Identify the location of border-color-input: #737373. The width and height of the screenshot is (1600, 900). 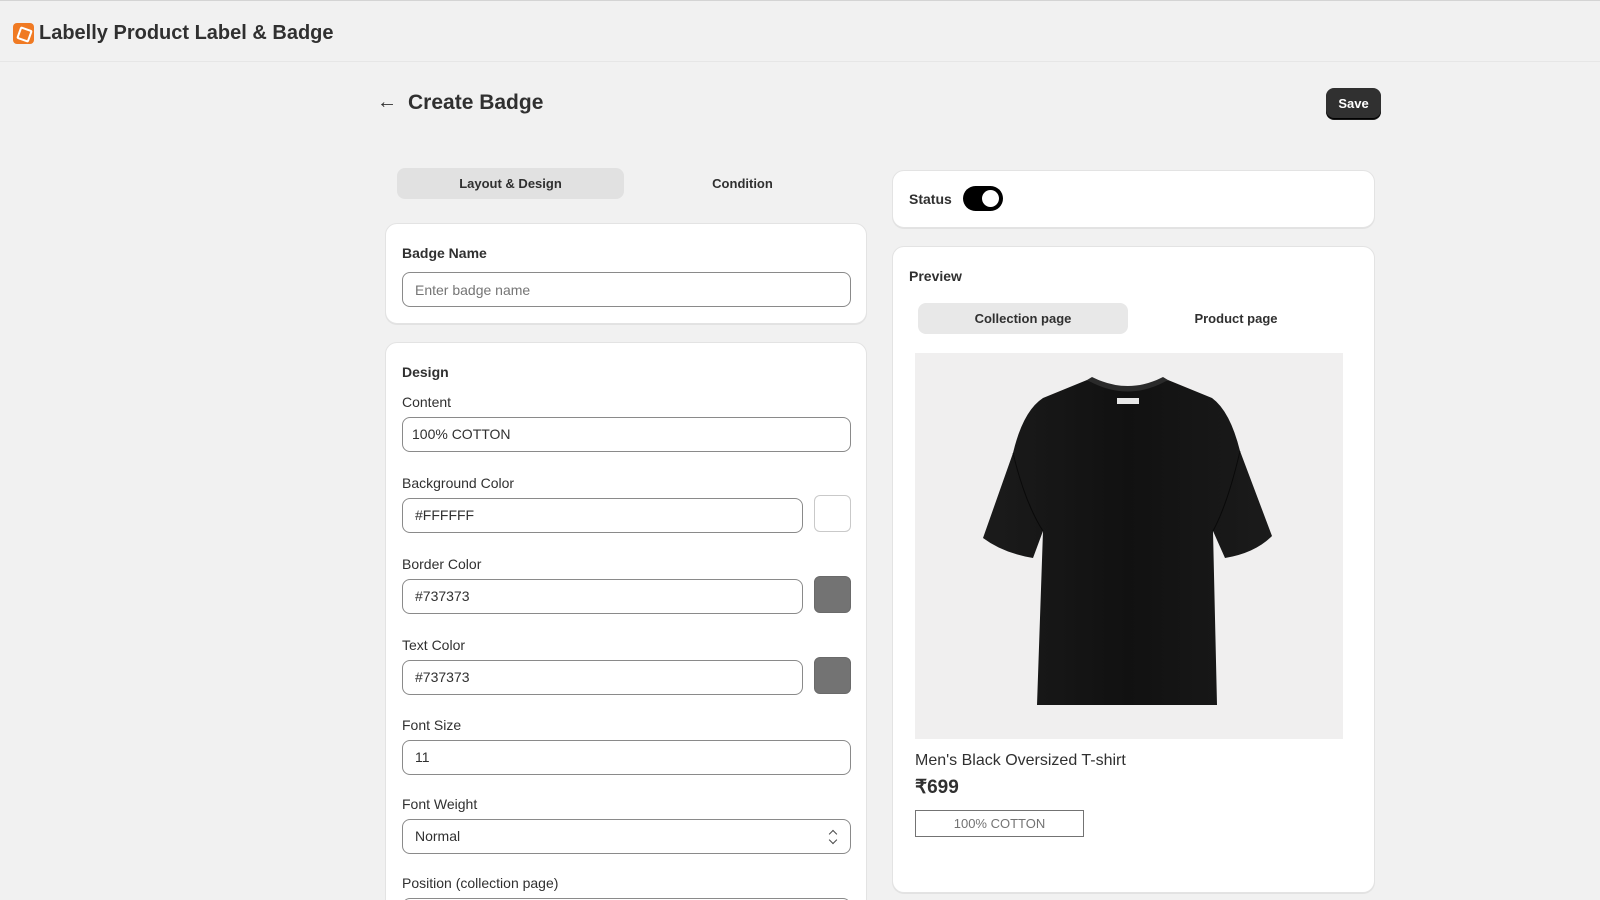
(602, 596).